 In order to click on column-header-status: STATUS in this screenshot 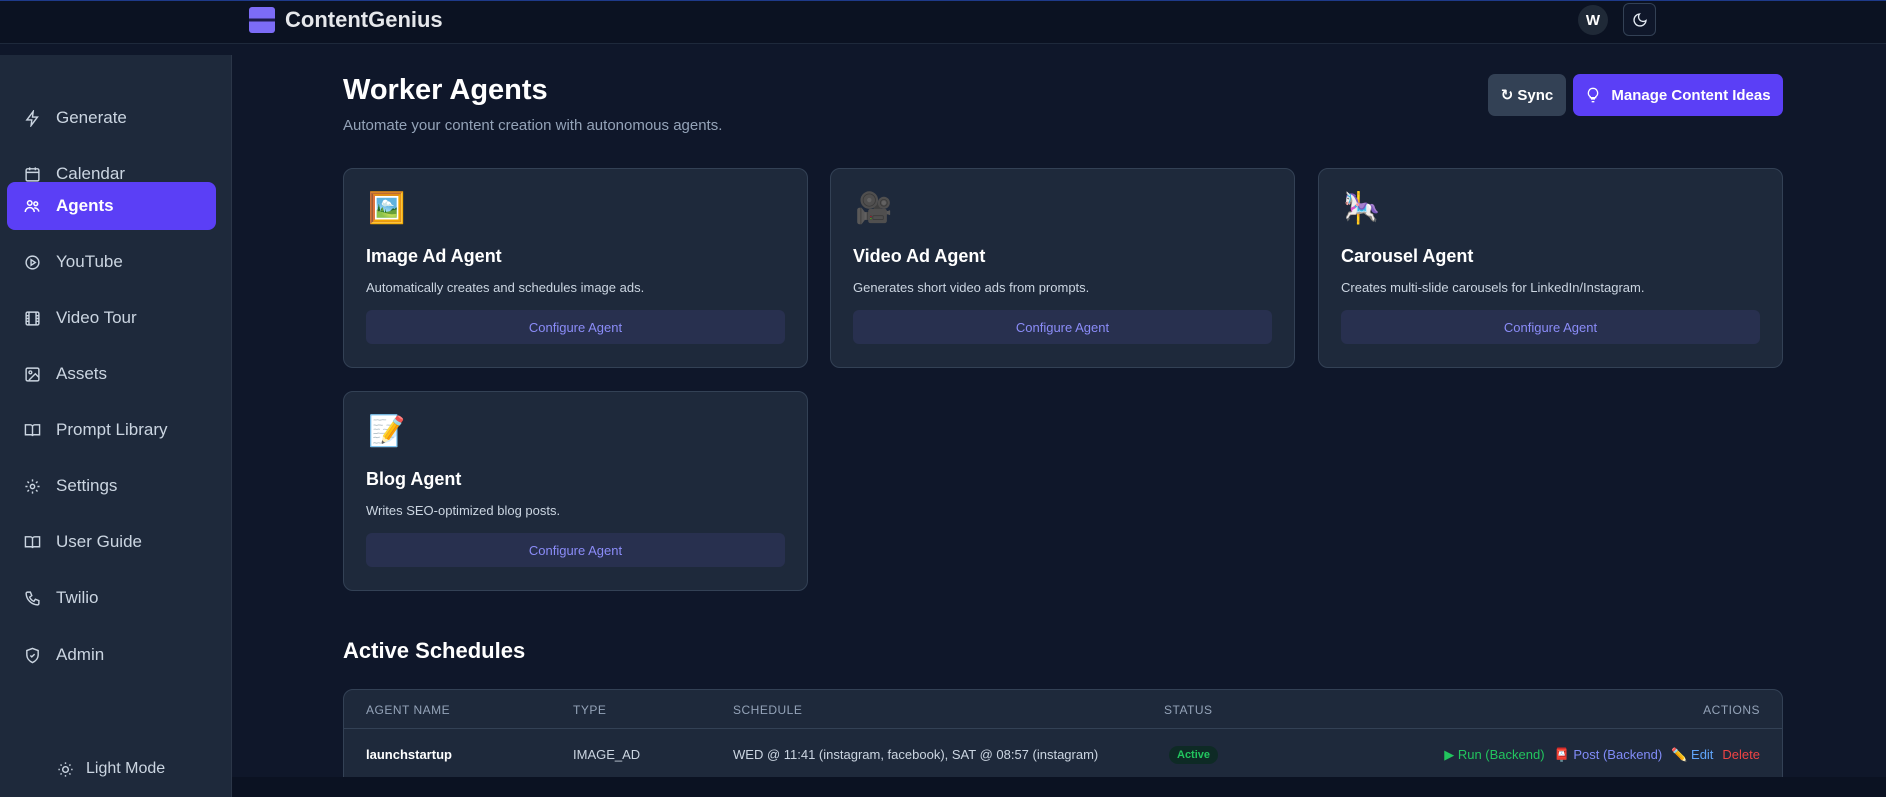, I will do `click(1188, 710)`.